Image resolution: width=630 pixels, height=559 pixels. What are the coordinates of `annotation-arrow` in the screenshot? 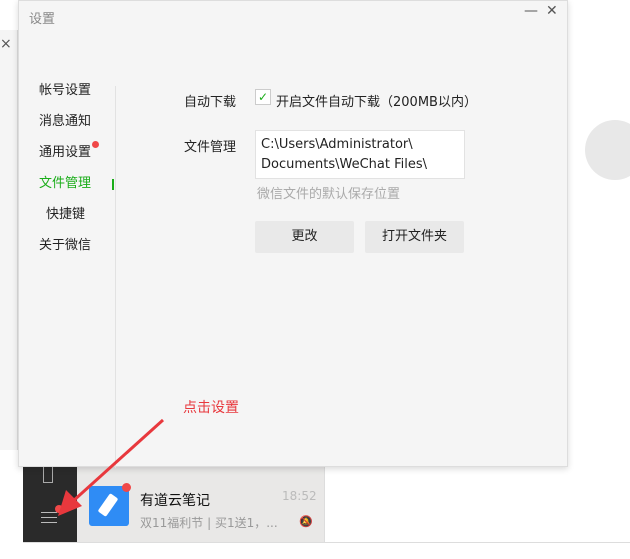 It's located at (111, 467).